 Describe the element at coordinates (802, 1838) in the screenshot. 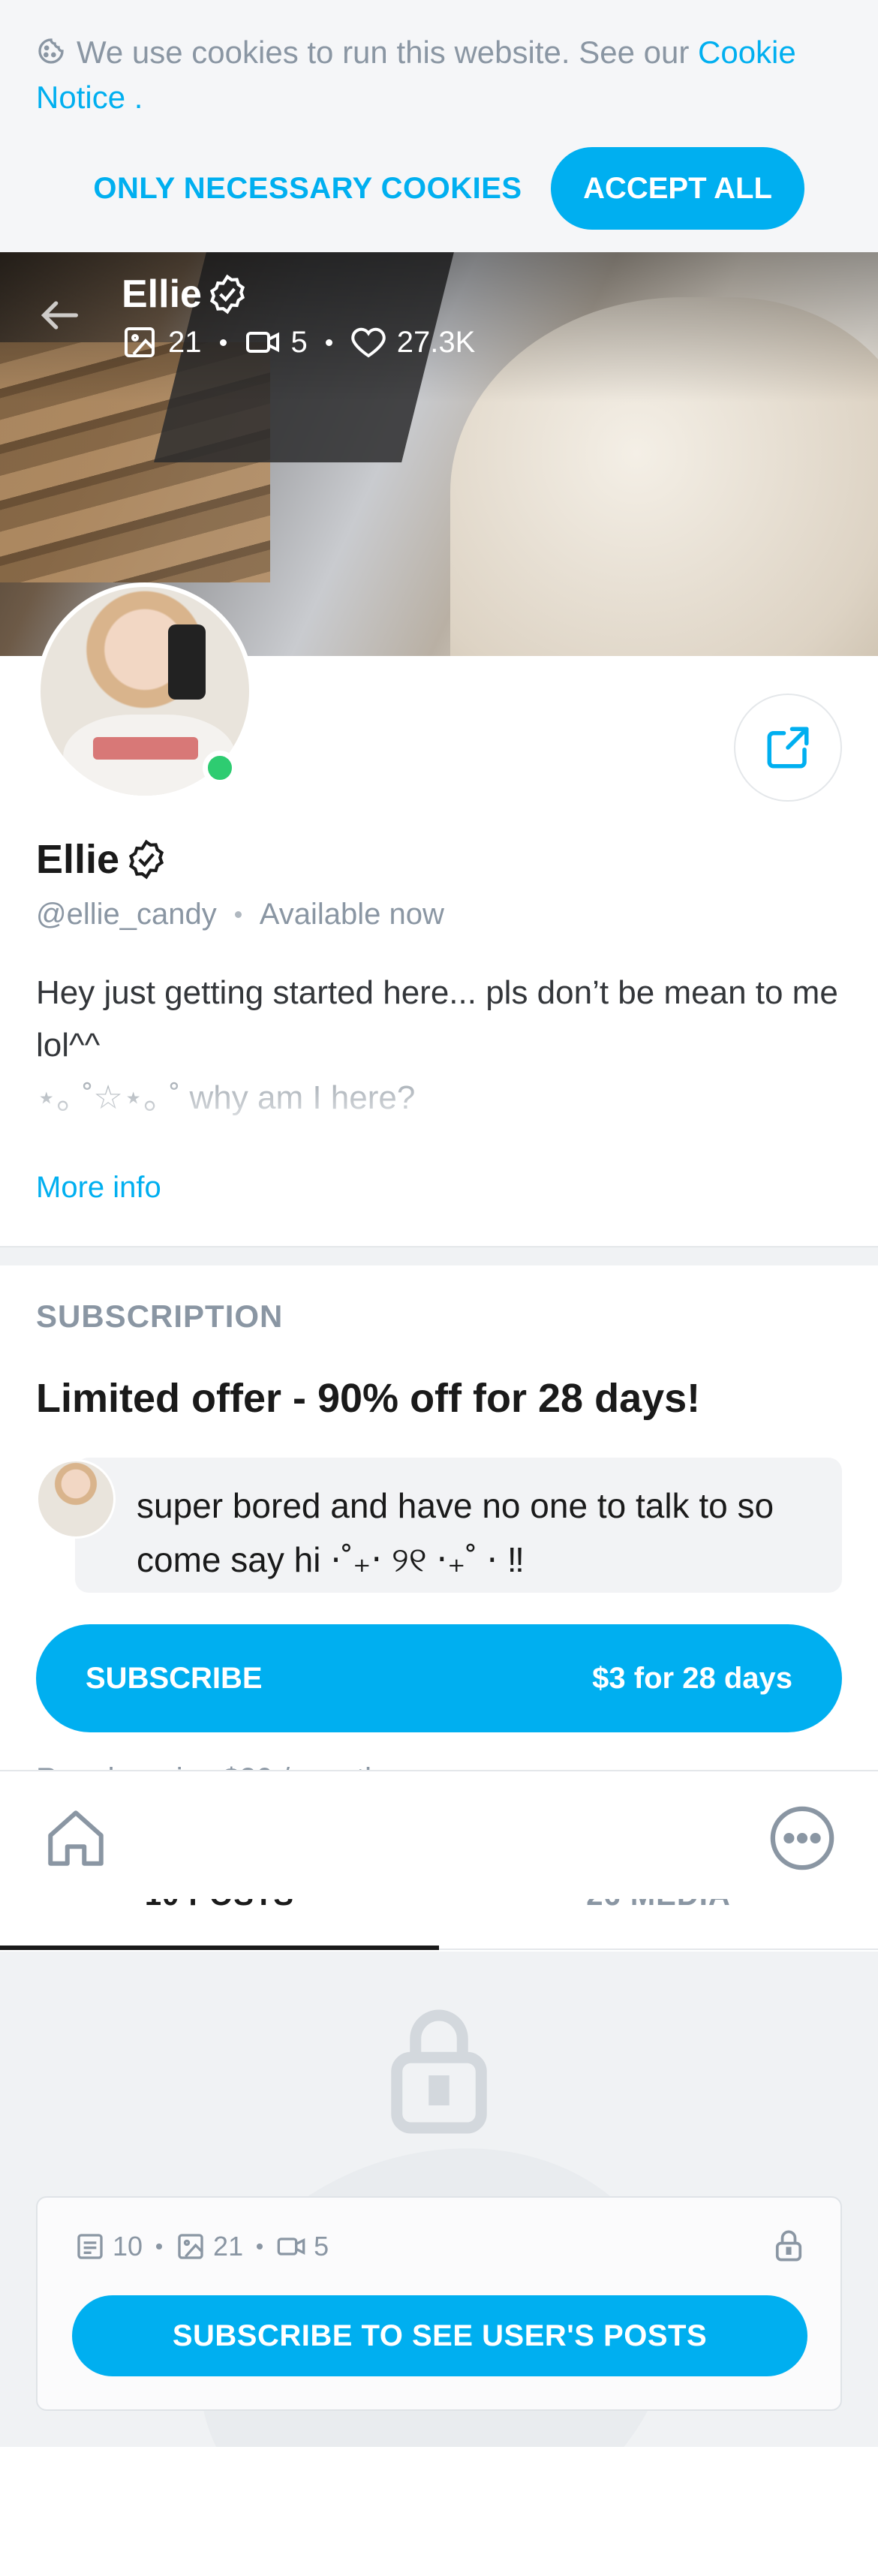

I see `more-options-icon` at that location.